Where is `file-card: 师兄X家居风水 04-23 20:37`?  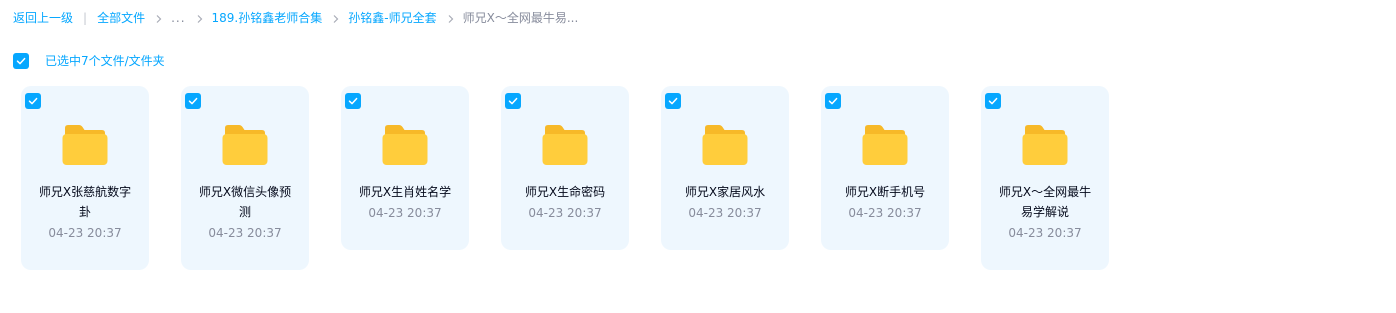 file-card: 师兄X家居风水 04-23 20:37 is located at coordinates (725, 168).